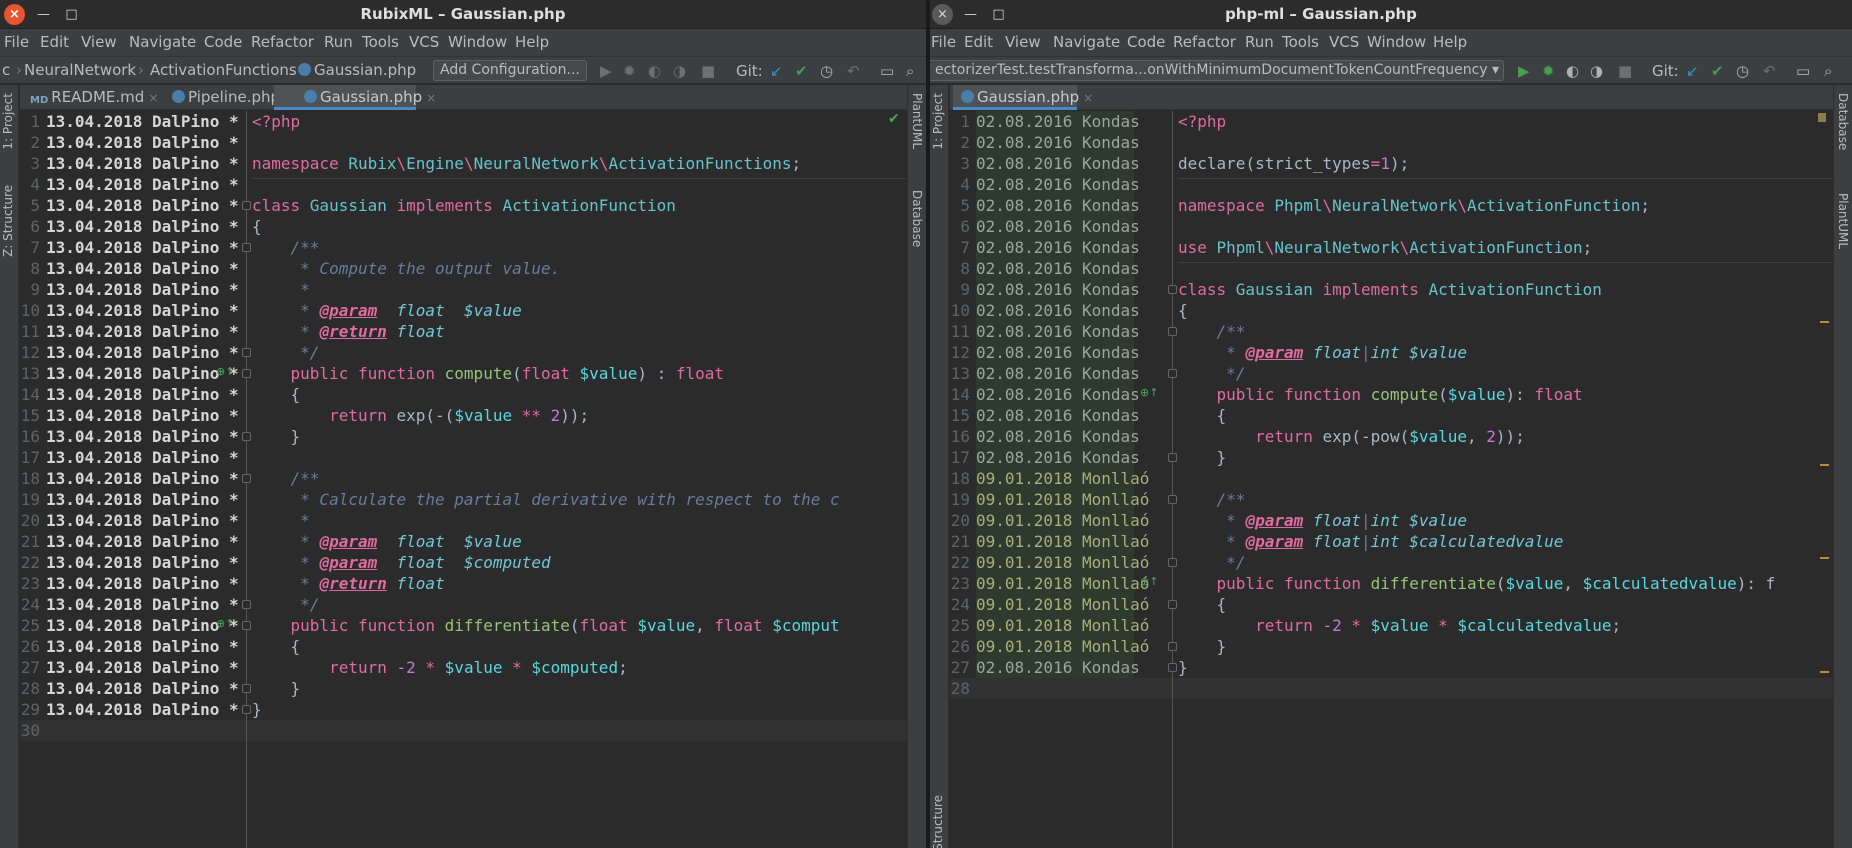 The width and height of the screenshot is (1852, 848). What do you see at coordinates (1742, 71) in the screenshot?
I see `vcs-history-icon: ◷` at bounding box center [1742, 71].